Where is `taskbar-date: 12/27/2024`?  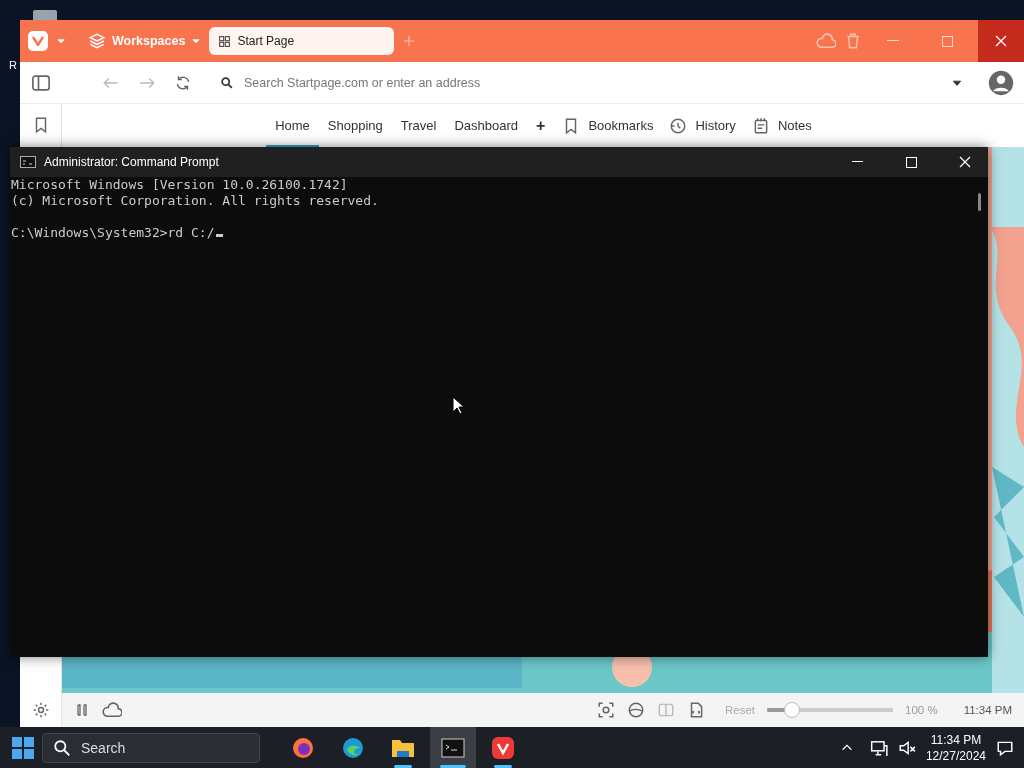 taskbar-date: 12/27/2024 is located at coordinates (955, 755).